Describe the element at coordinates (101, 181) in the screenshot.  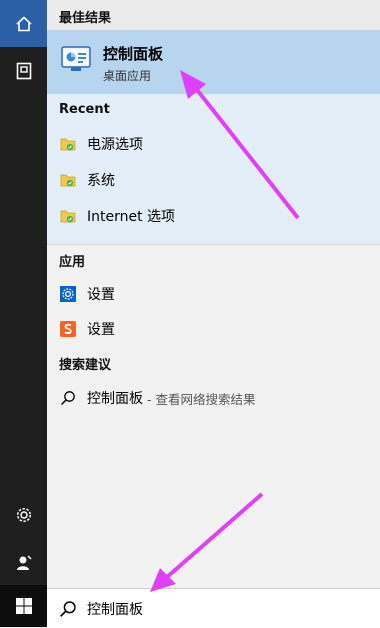
I see `recent-item-label: 系统` at that location.